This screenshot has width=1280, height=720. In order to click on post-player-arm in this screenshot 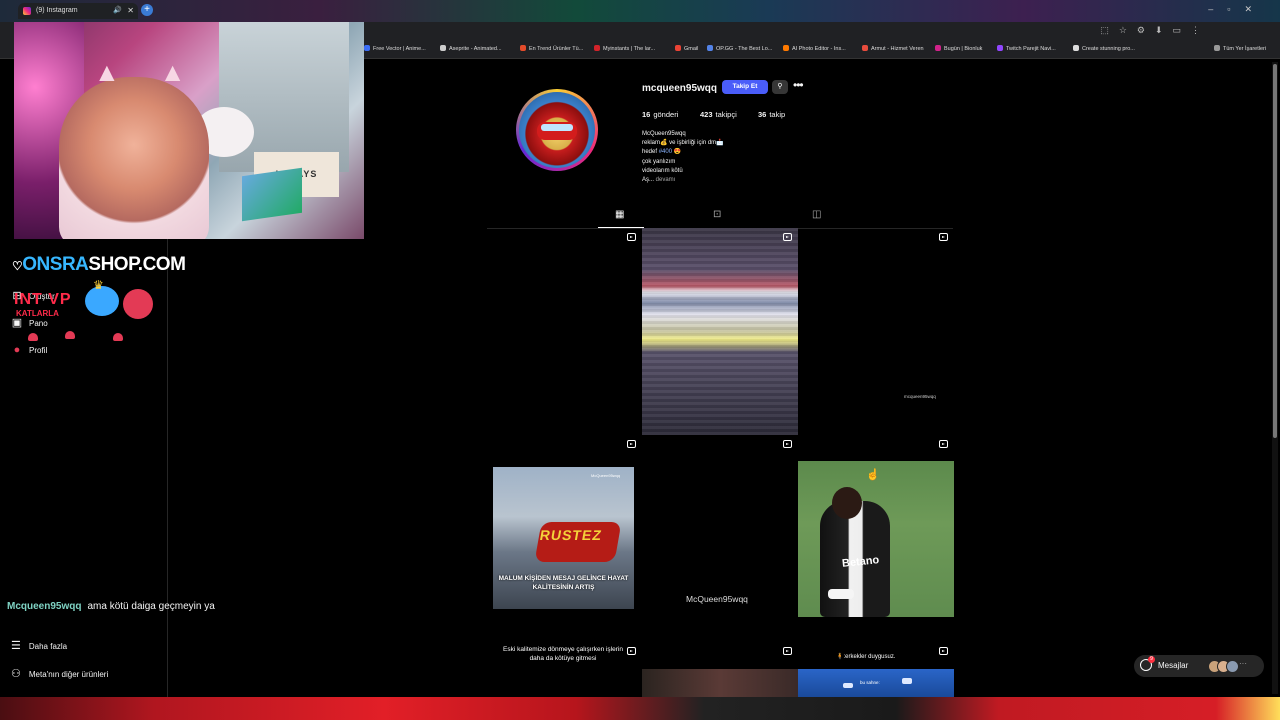, I will do `click(841, 594)`.